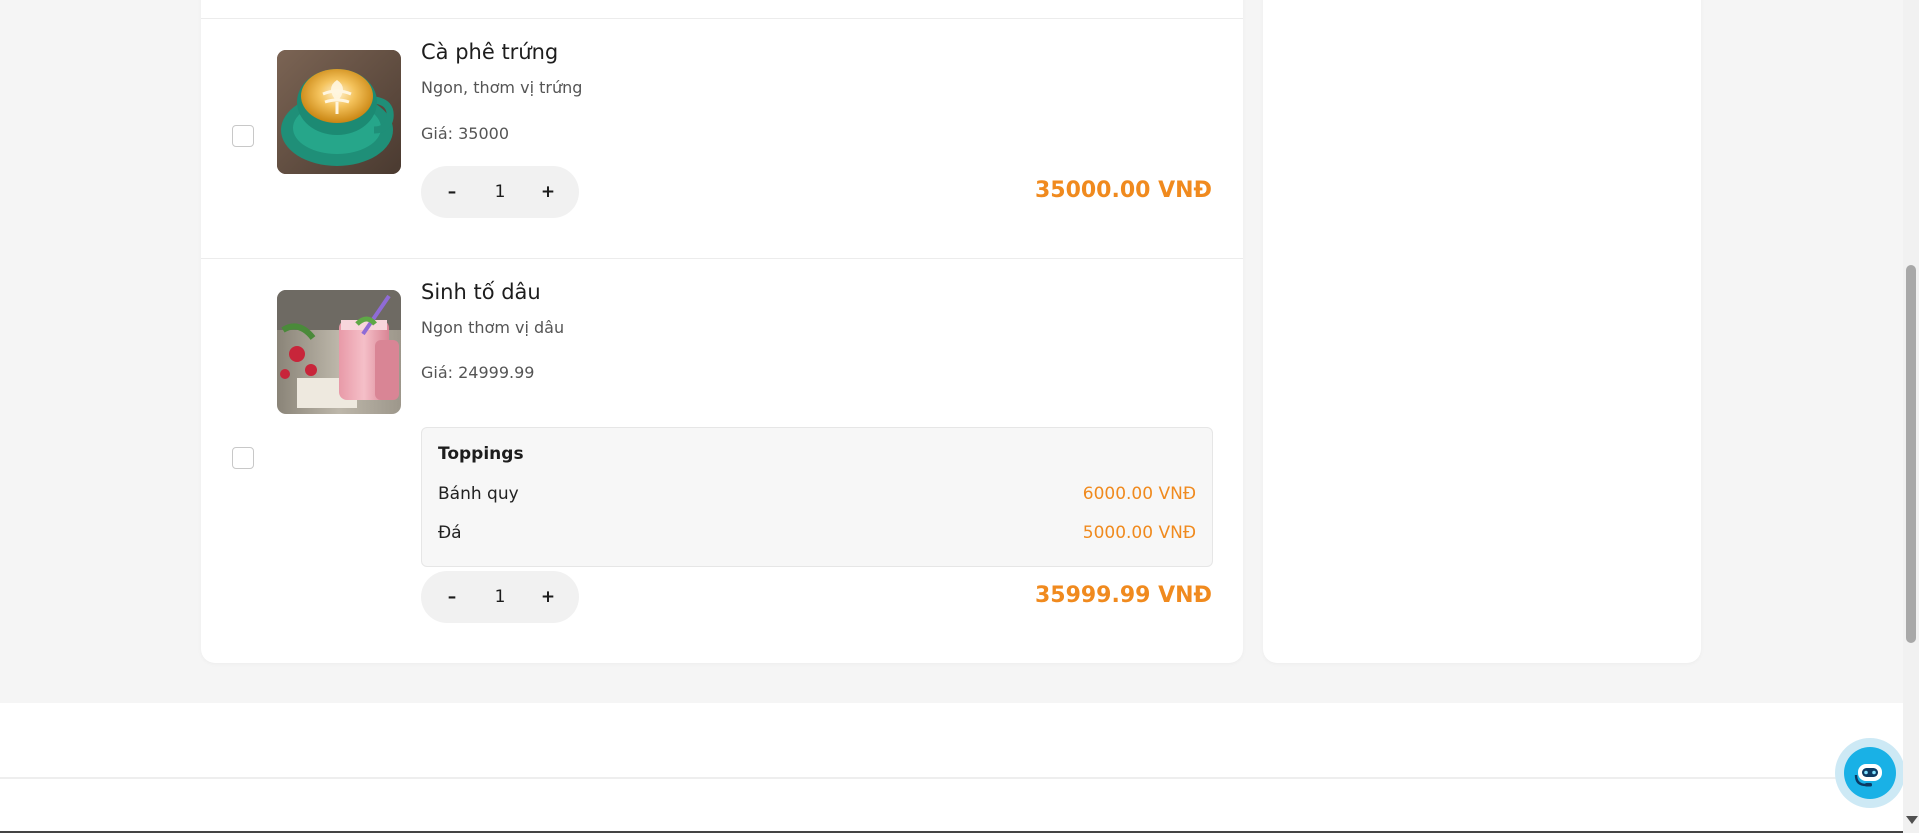 Image resolution: width=1919 pixels, height=833 pixels. I want to click on strawberry-smoothie-image, so click(339, 352).